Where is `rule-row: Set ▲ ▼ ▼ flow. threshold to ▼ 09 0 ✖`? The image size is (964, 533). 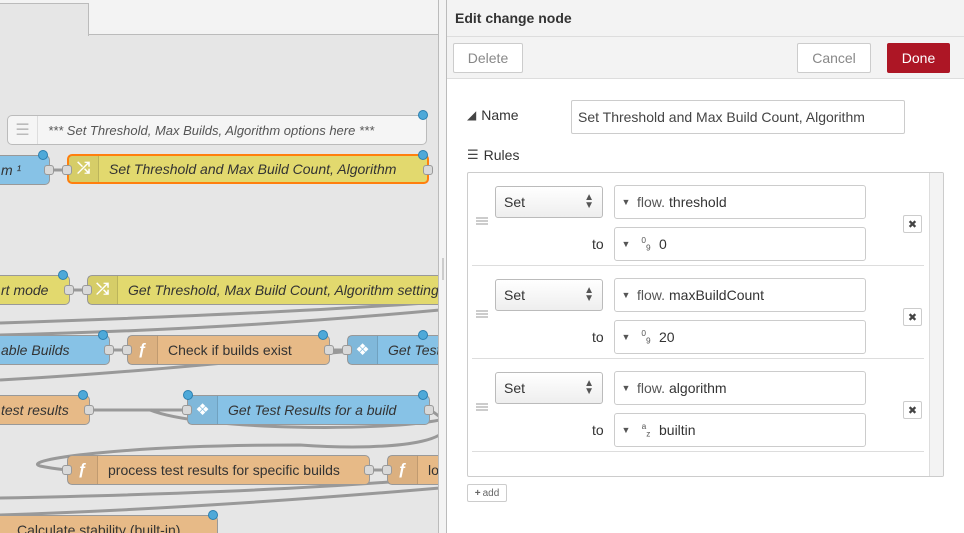
rule-row: Set ▲ ▼ ▼ flow. threshold to ▼ 09 0 ✖ is located at coordinates (698, 219).